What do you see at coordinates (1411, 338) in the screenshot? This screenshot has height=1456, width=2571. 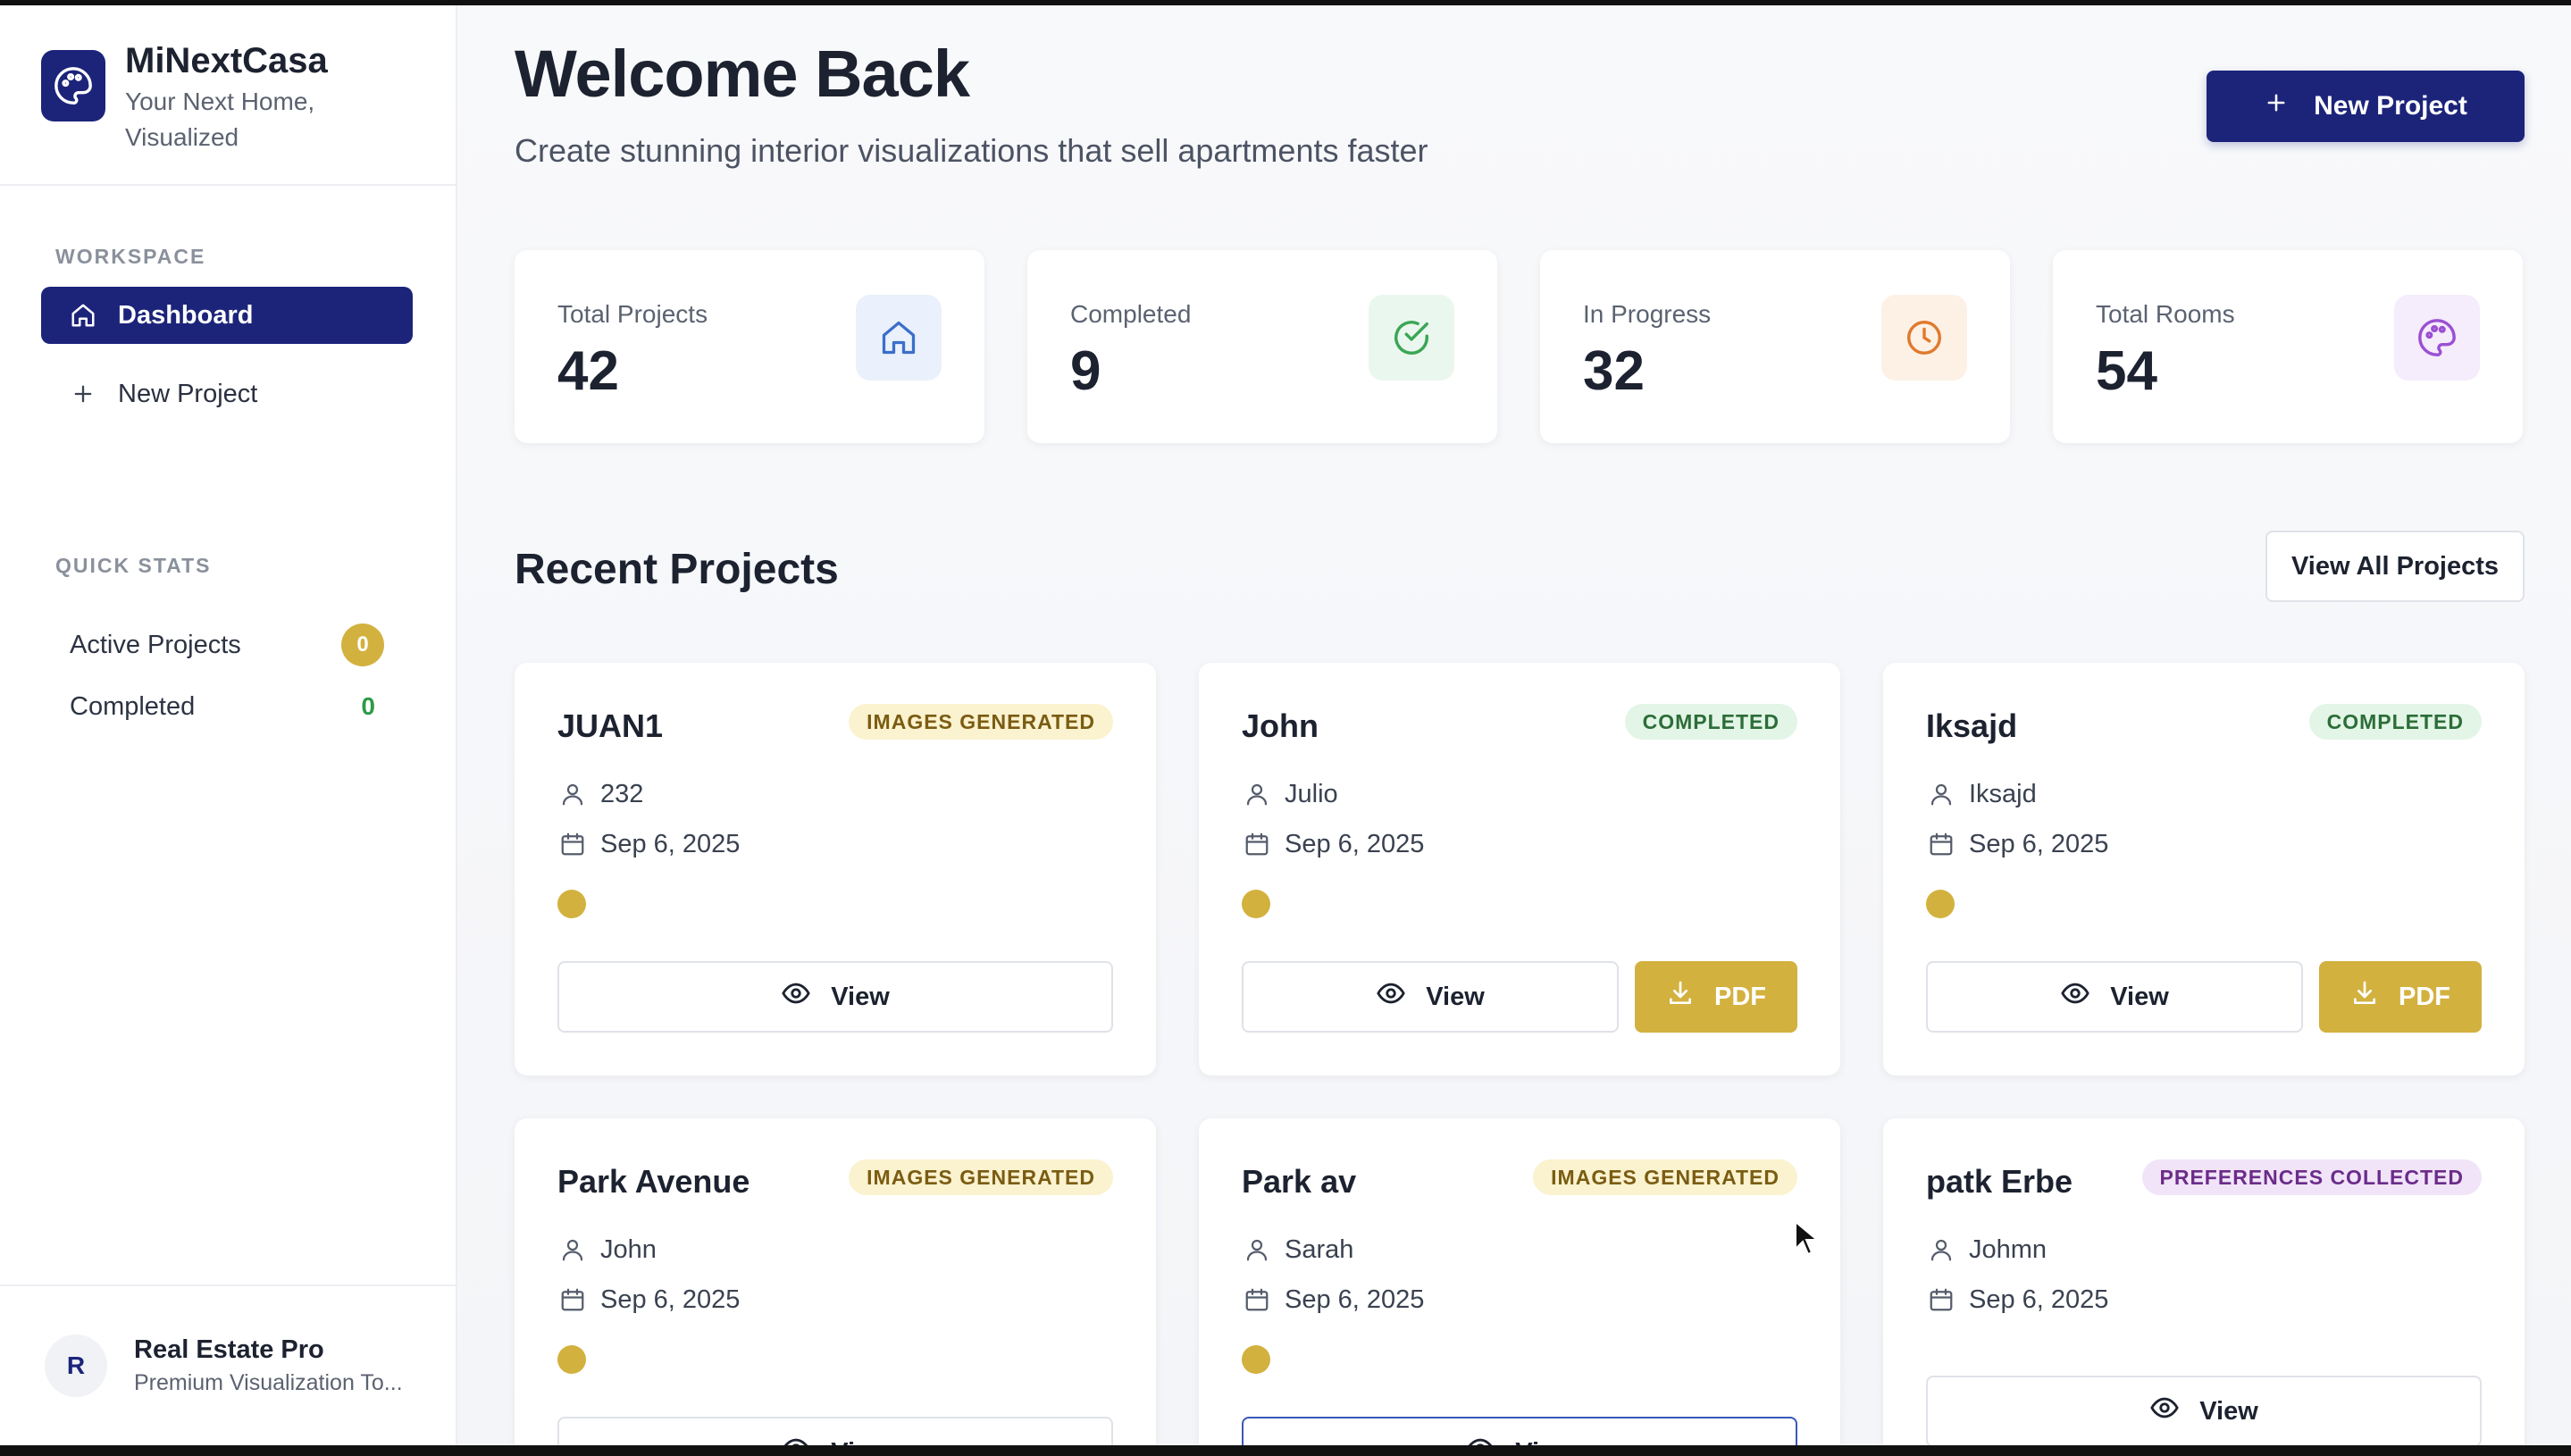 I see `check-circle-icon` at bounding box center [1411, 338].